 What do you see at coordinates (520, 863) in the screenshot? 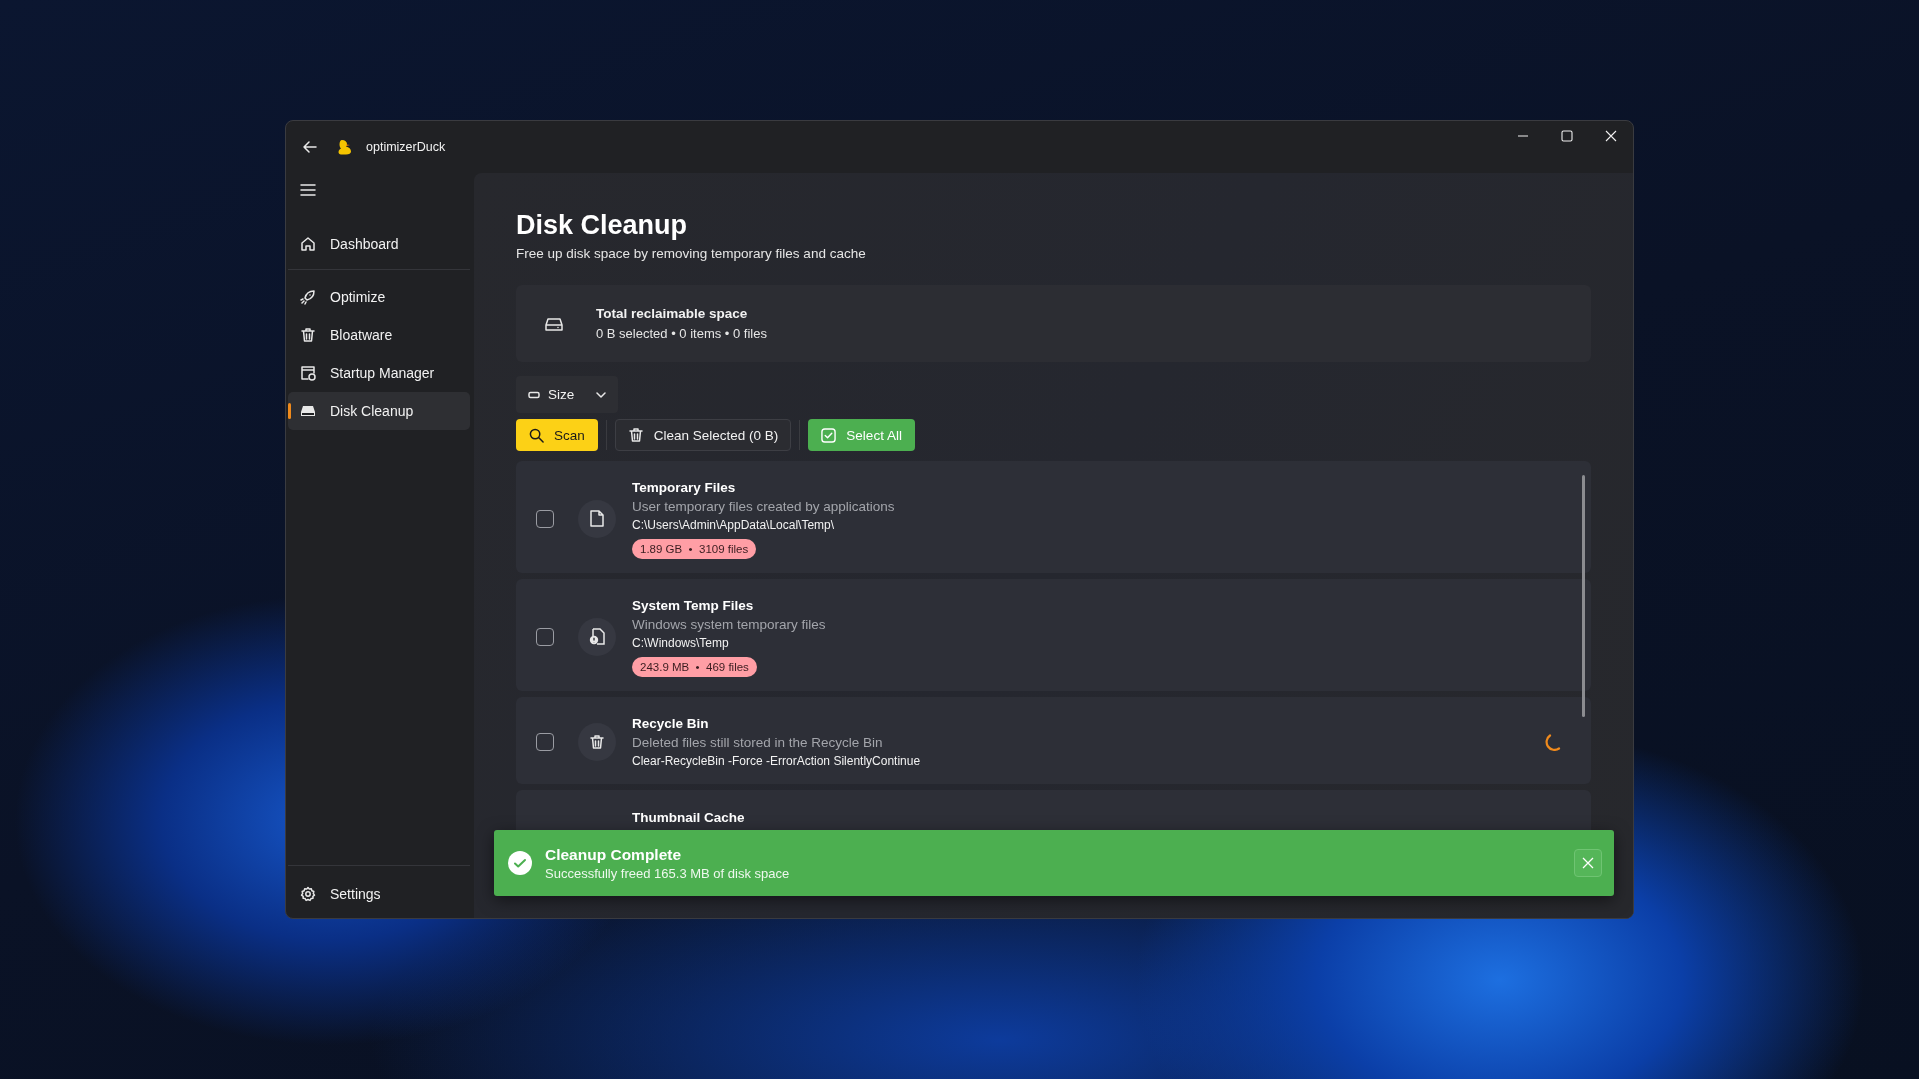
I see `success-check-icon` at bounding box center [520, 863].